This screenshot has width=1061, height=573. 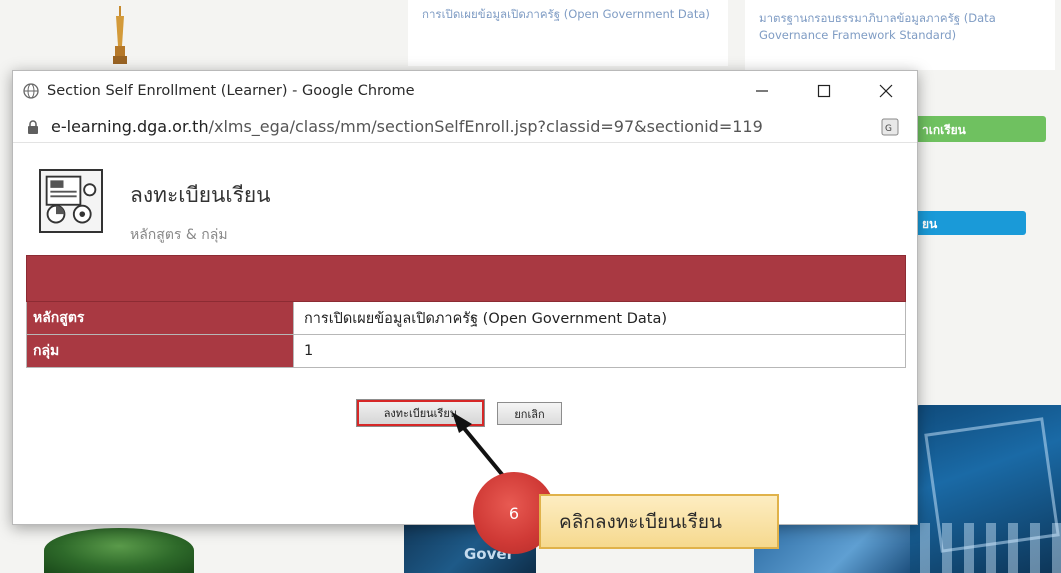 I want to click on minimize-icon, so click(x=762, y=91).